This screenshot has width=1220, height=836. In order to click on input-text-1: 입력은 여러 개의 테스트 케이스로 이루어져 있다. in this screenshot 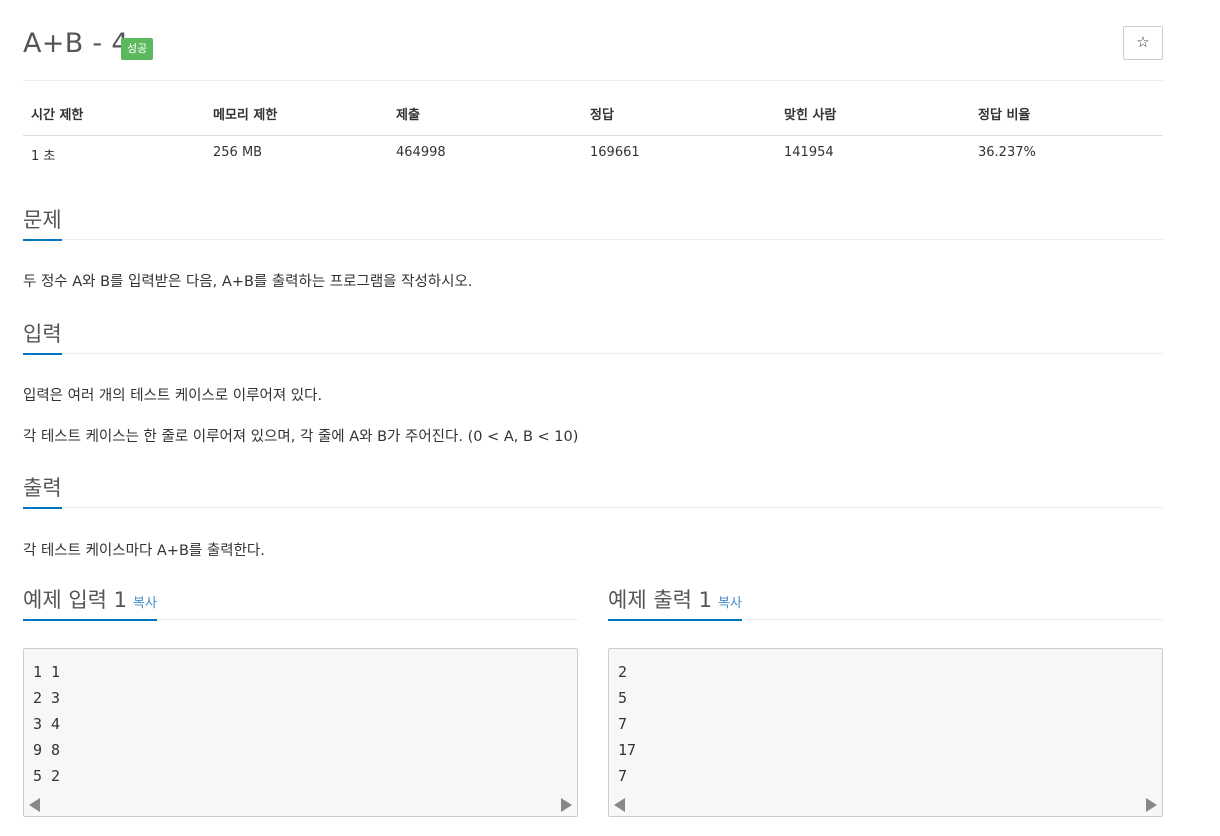, I will do `click(173, 396)`.